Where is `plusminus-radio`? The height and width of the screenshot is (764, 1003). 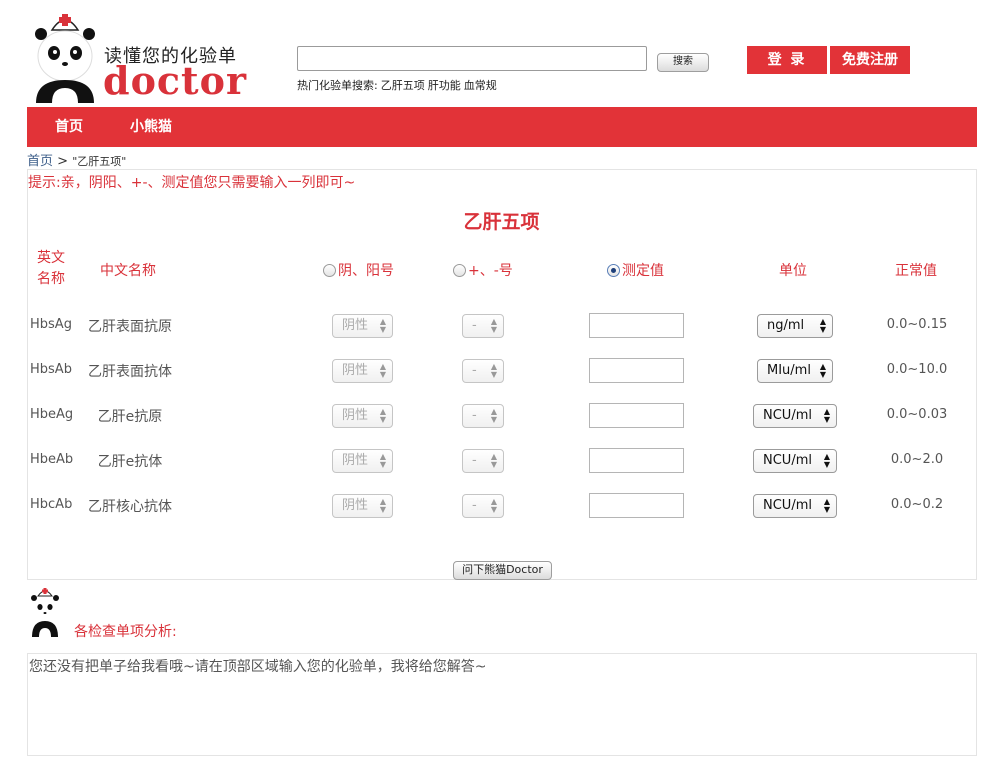 plusminus-radio is located at coordinates (459, 270).